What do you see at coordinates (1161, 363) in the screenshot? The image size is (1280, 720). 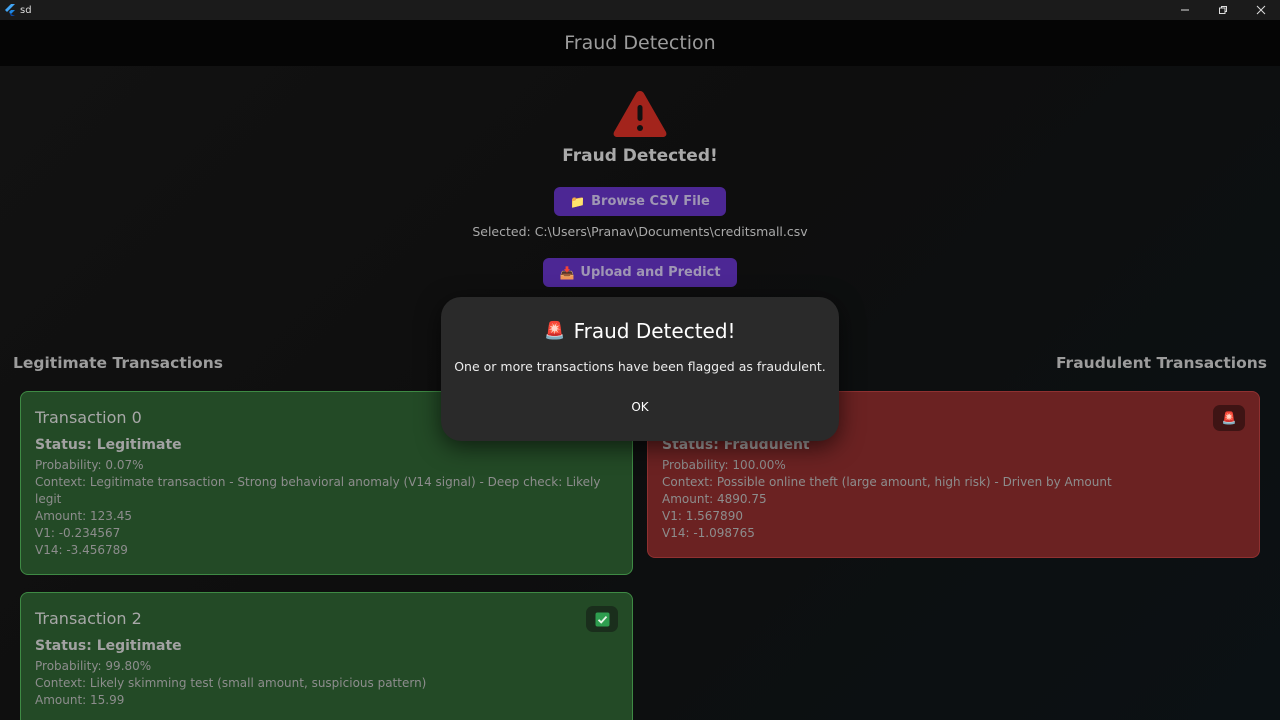 I see `fraudulent-section-title: Fraudulent Transactions` at bounding box center [1161, 363].